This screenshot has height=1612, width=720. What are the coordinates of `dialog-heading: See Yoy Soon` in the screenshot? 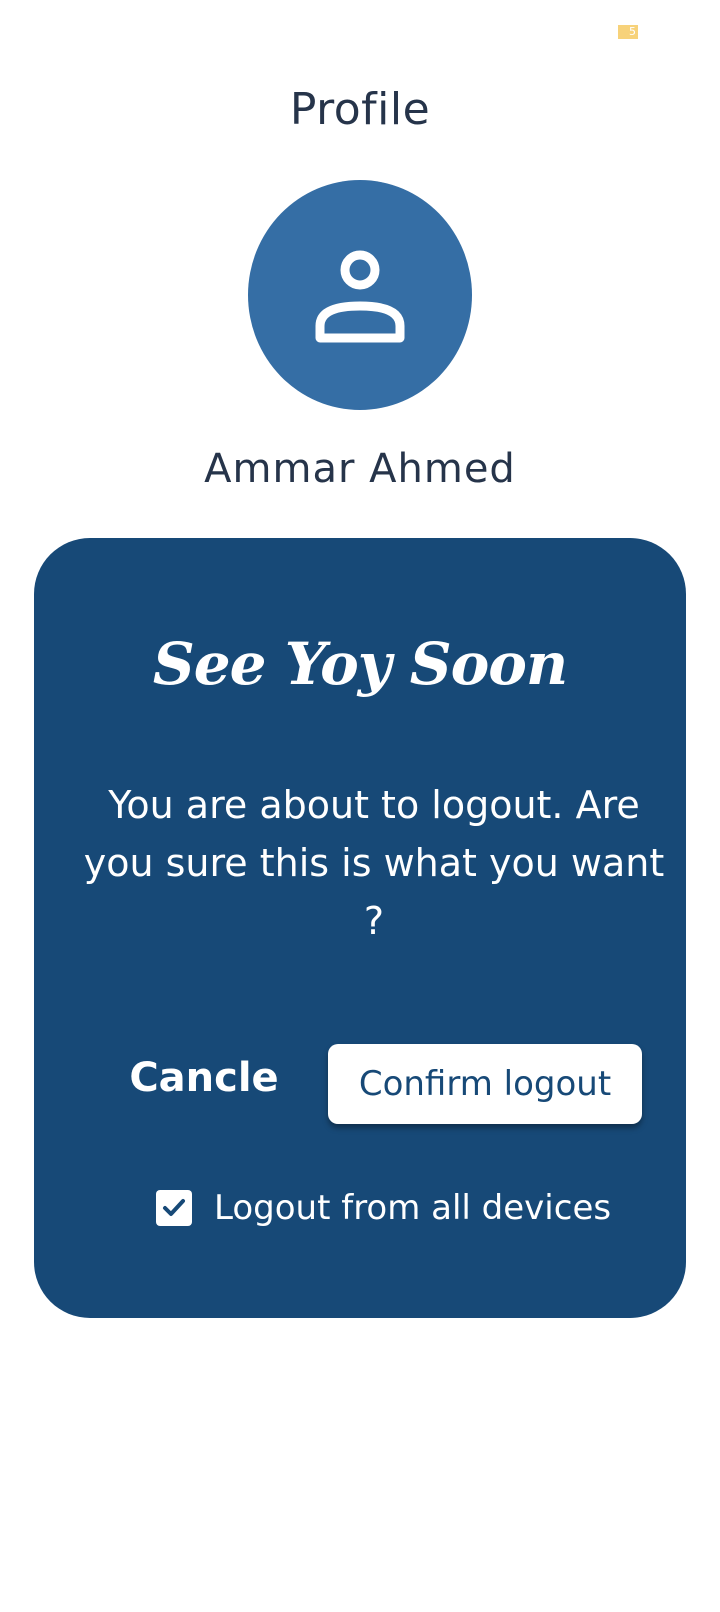 It's located at (360, 664).